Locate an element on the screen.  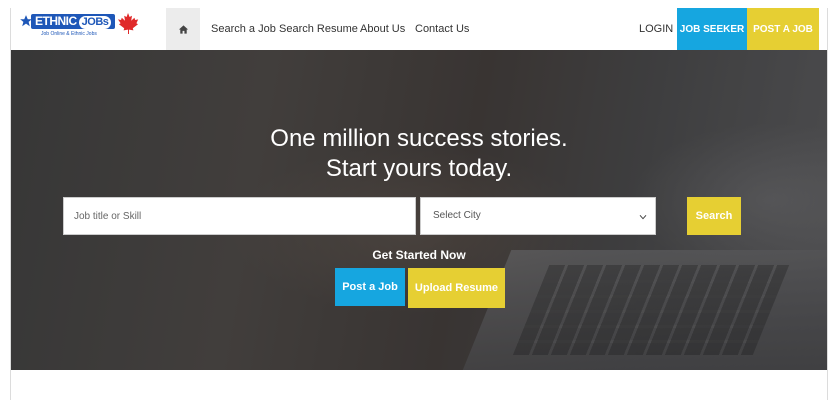
maple-leaf-icon is located at coordinates (128, 23).